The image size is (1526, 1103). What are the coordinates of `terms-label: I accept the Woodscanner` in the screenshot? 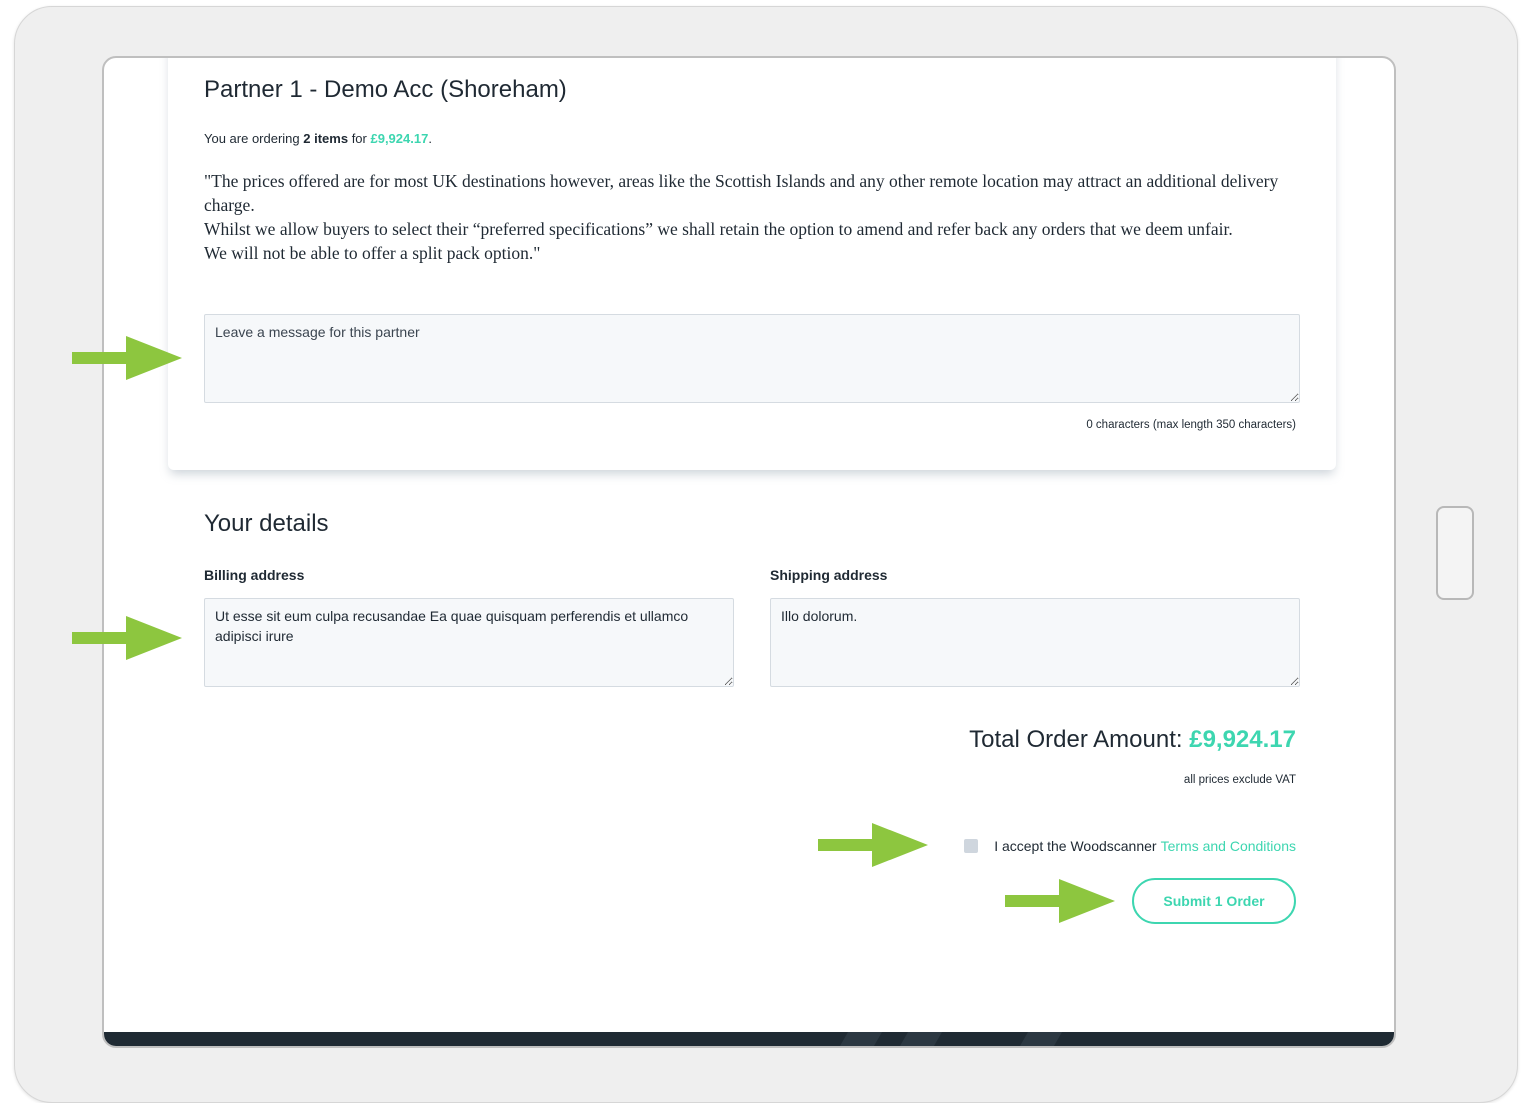 It's located at (1075, 846).